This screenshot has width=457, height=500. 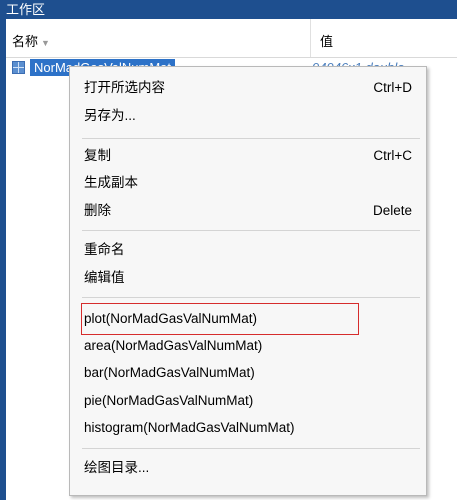 What do you see at coordinates (248, 88) in the screenshot?
I see `menu-item-open-selection: 打开所选内容 Ctrl+D` at bounding box center [248, 88].